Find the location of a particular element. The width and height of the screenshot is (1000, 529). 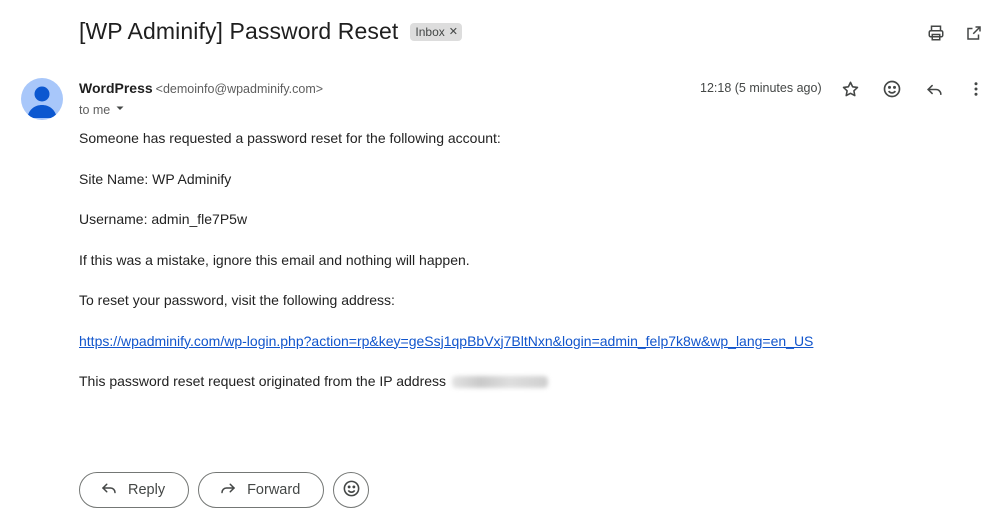

email-subject: [WP Adminify] Password Reset is located at coordinates (239, 31).